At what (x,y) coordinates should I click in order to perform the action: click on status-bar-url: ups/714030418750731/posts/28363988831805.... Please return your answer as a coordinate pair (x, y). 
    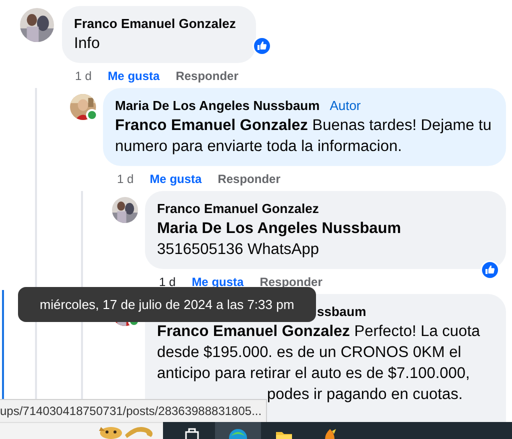
    Looking at the image, I should click on (133, 411).